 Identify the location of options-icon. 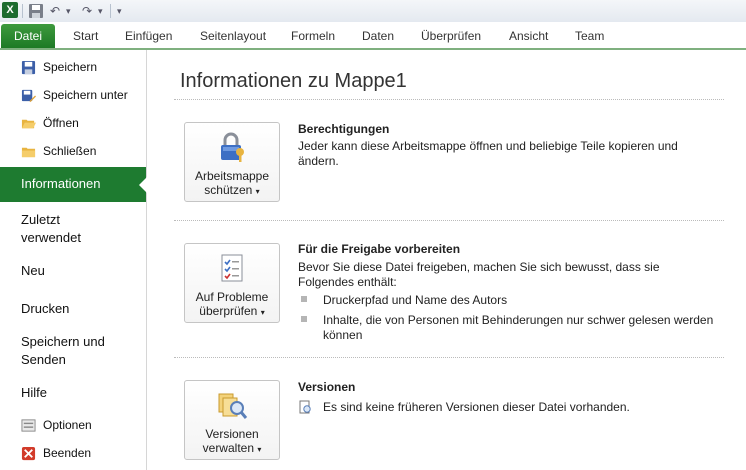
(28, 425).